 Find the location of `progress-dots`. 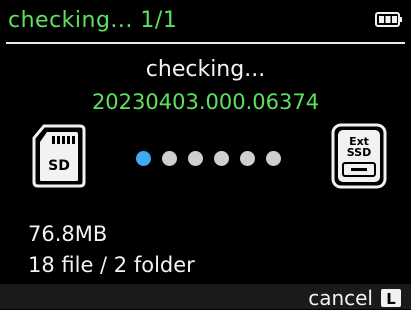

progress-dots is located at coordinates (216, 159).